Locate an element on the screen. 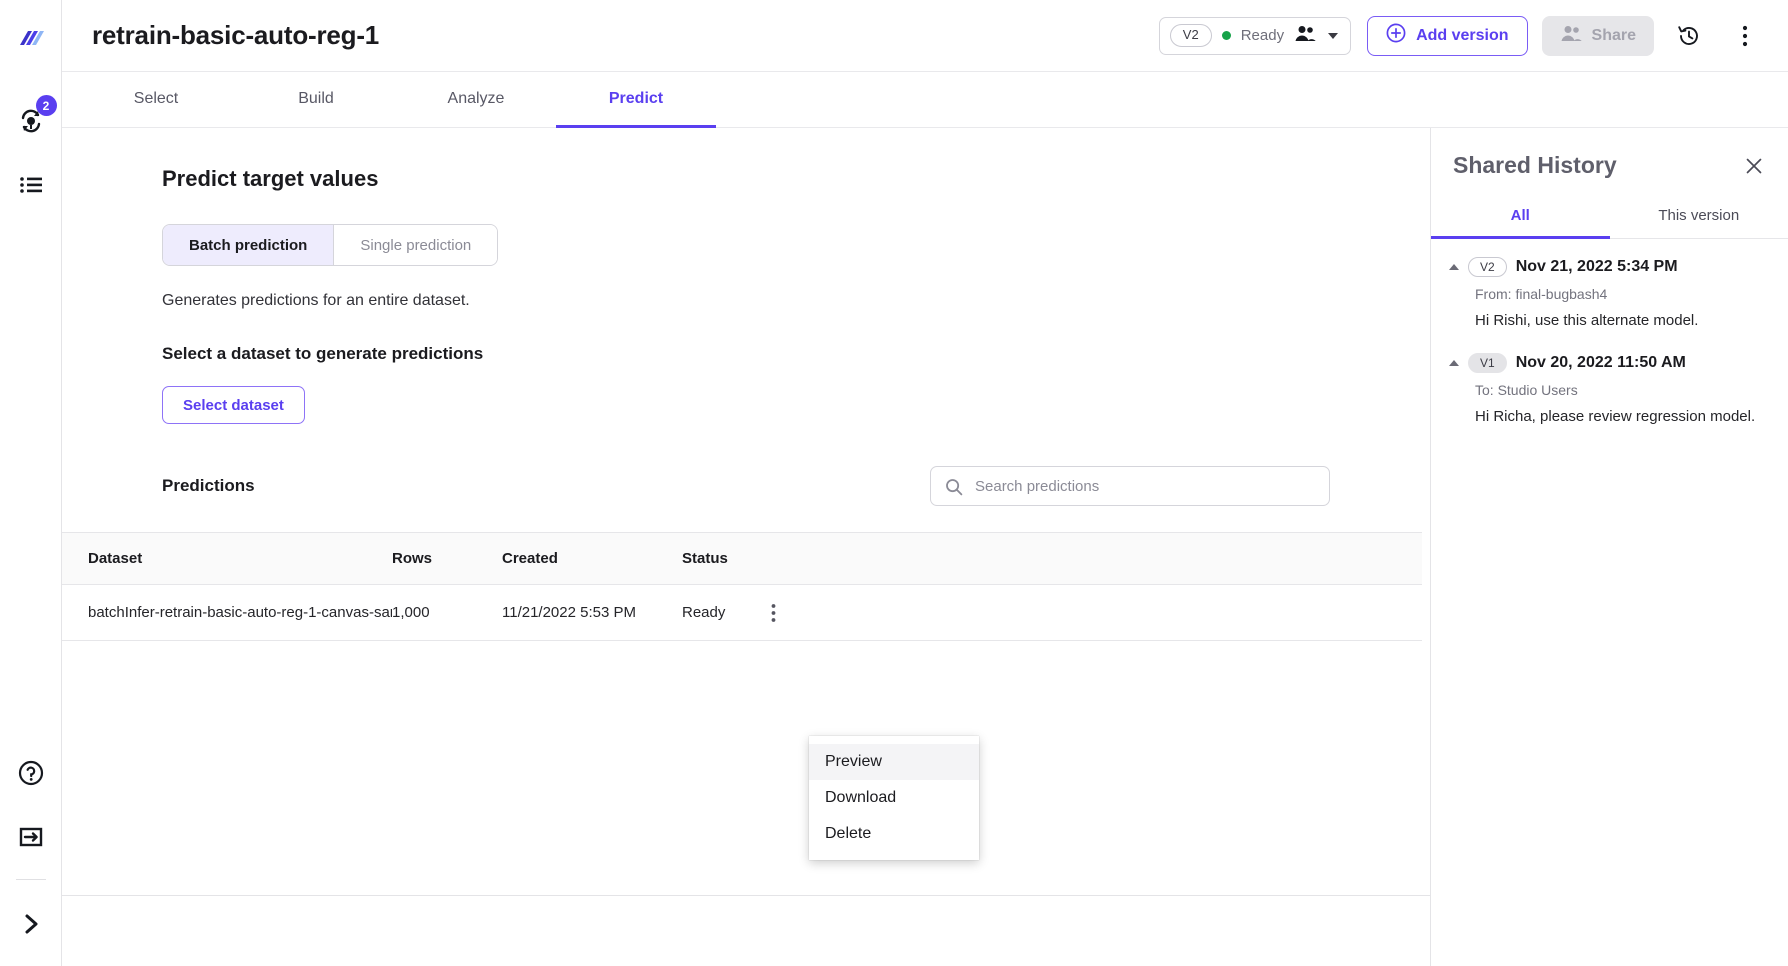 The image size is (1788, 966). left-rail: 2 is located at coordinates (31, 483).